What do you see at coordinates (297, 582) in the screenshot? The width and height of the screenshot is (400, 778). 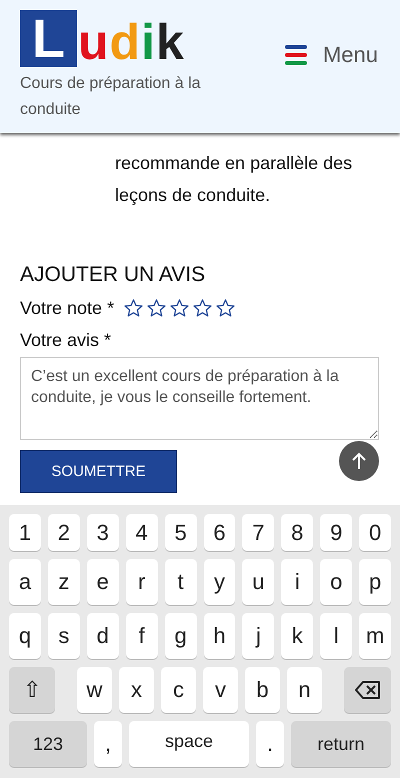 I see `key: i` at bounding box center [297, 582].